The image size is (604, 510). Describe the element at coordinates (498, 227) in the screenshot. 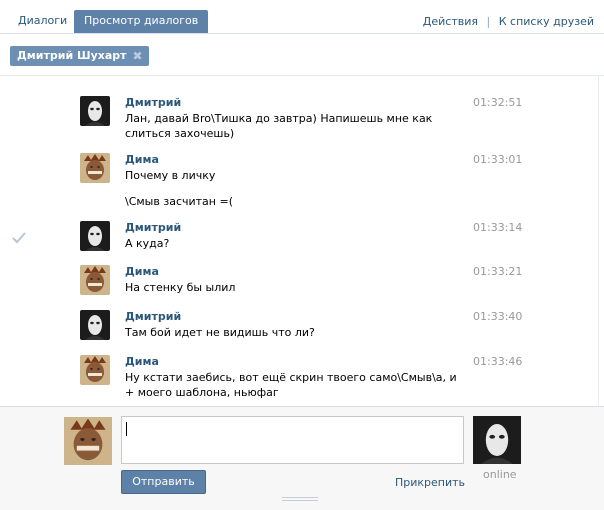

I see `message-time: 01:33:14` at that location.